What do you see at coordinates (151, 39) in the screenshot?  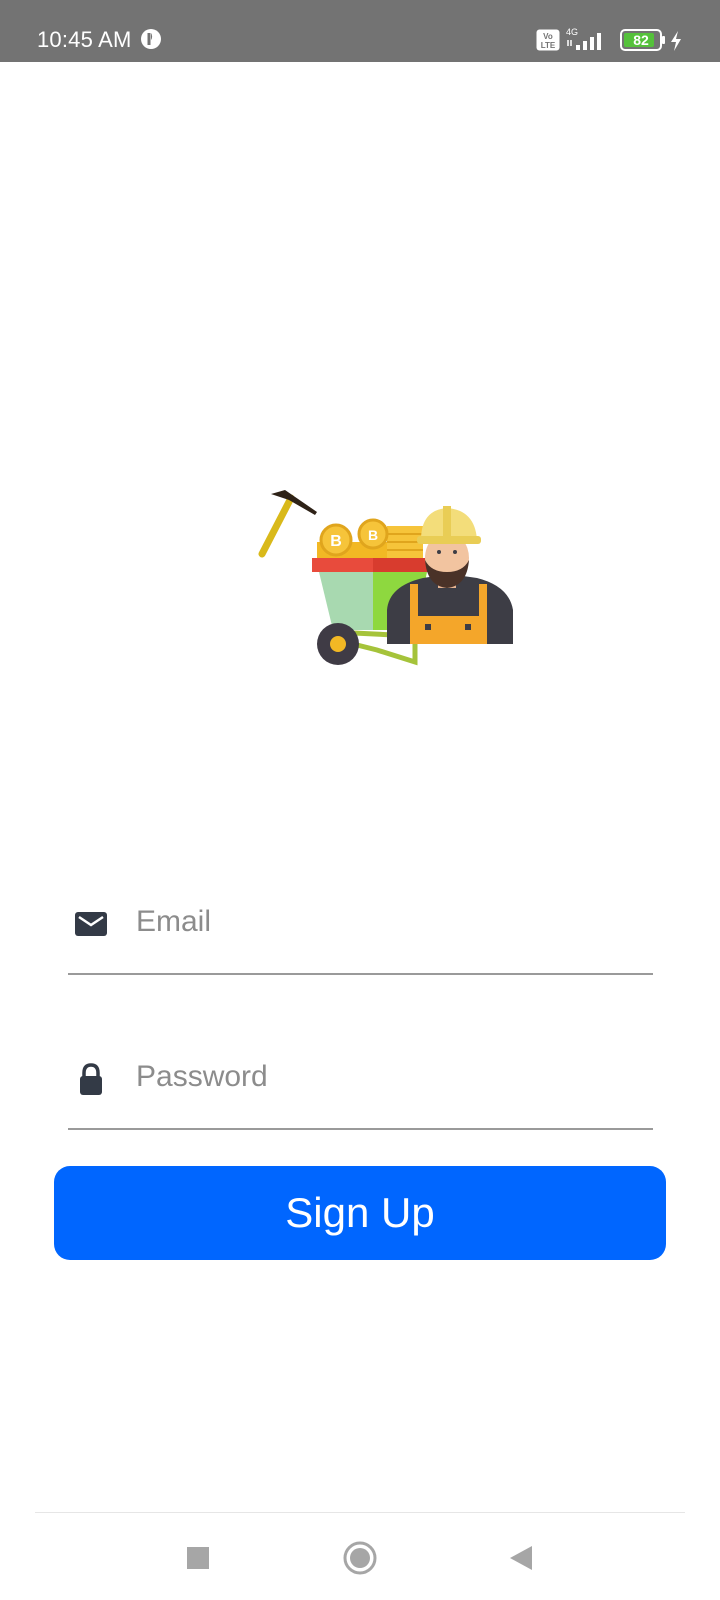 I see `app-notification-icon` at bounding box center [151, 39].